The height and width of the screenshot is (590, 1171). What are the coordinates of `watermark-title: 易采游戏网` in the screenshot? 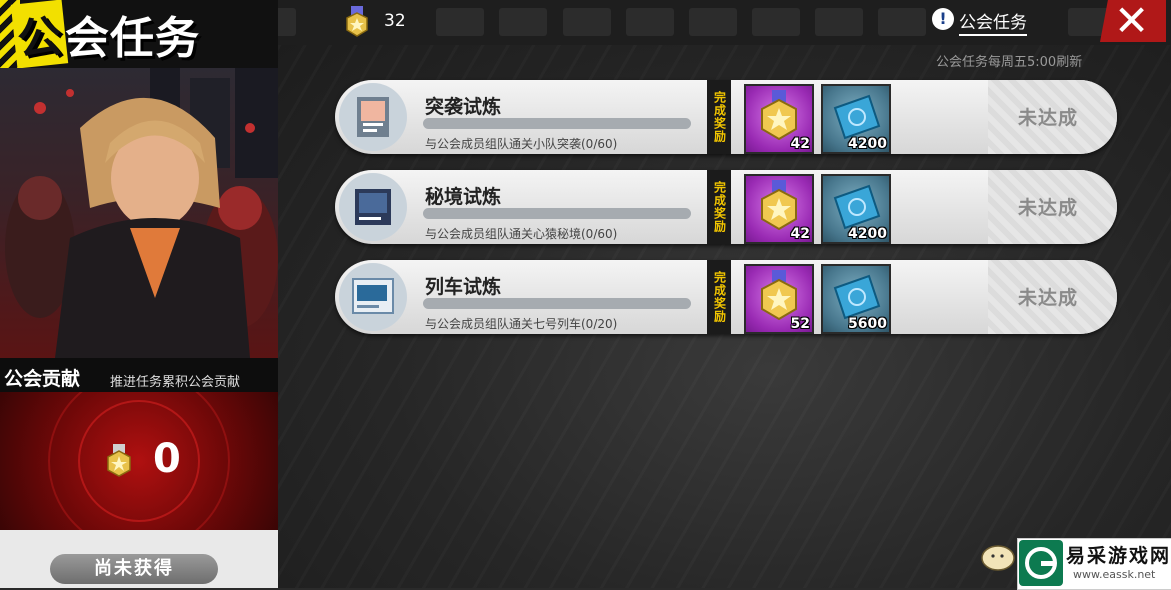 It's located at (1118, 556).